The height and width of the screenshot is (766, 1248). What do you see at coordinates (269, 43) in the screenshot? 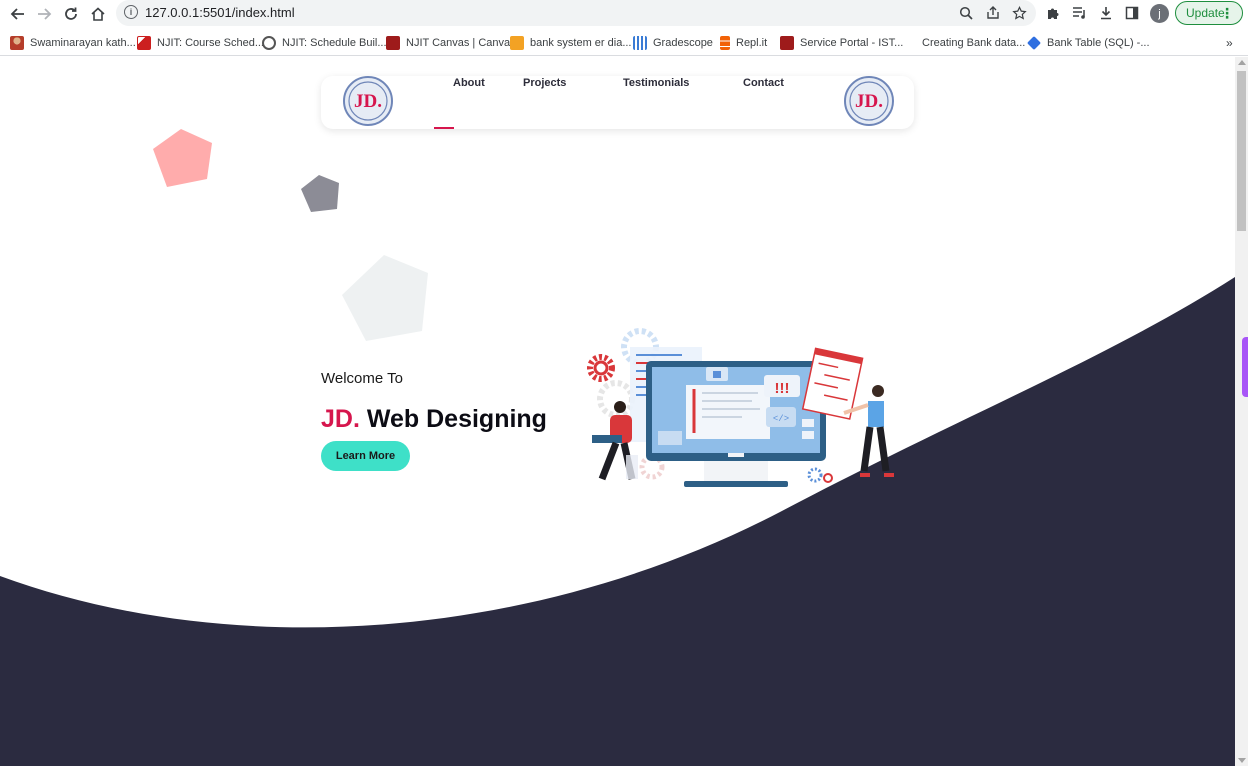
I see `globe-icon` at bounding box center [269, 43].